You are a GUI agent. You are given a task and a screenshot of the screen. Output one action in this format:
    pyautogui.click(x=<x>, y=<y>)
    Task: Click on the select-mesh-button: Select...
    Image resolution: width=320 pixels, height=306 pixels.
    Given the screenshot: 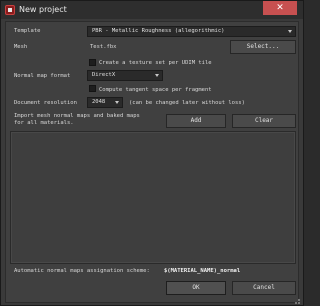 What is the action you would take?
    pyautogui.click(x=263, y=47)
    